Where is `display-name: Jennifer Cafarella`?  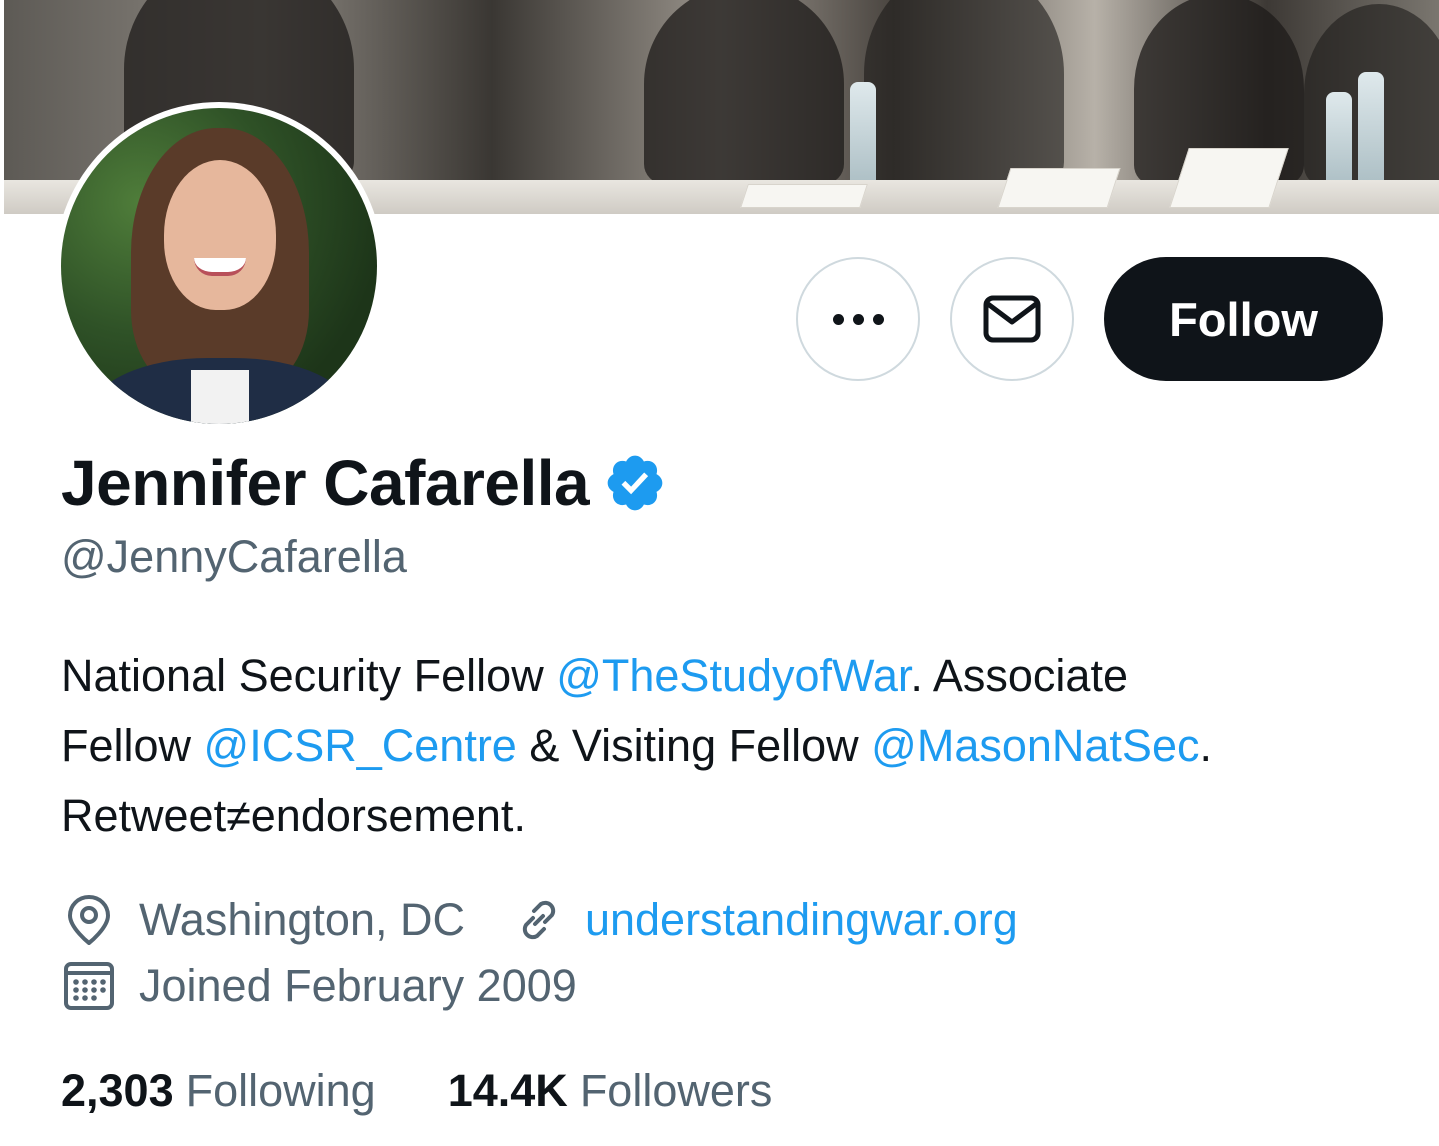 display-name: Jennifer Cafarella is located at coordinates (325, 483).